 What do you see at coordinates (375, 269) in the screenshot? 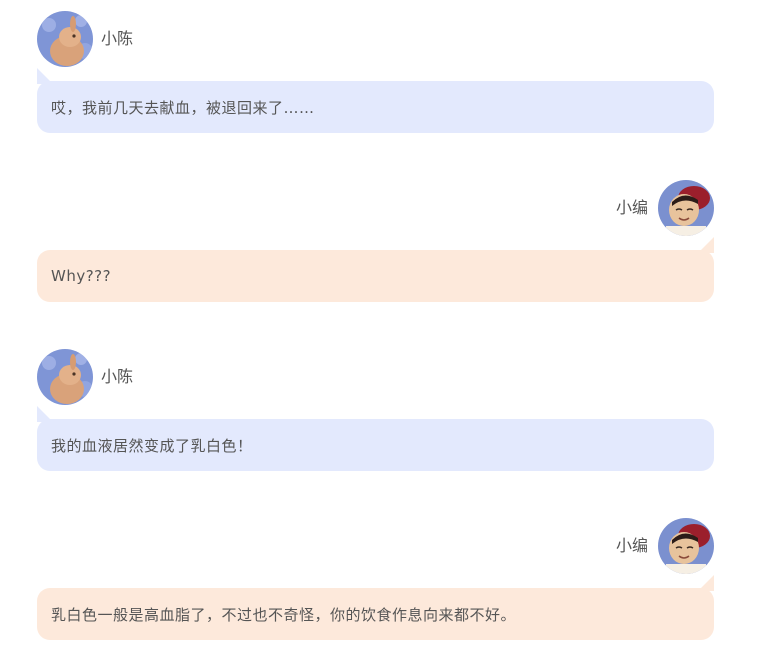
I see `message-bubble: Why???` at bounding box center [375, 269].